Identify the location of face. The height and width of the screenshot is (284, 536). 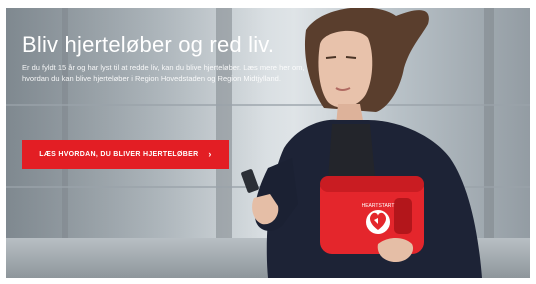
(345, 69).